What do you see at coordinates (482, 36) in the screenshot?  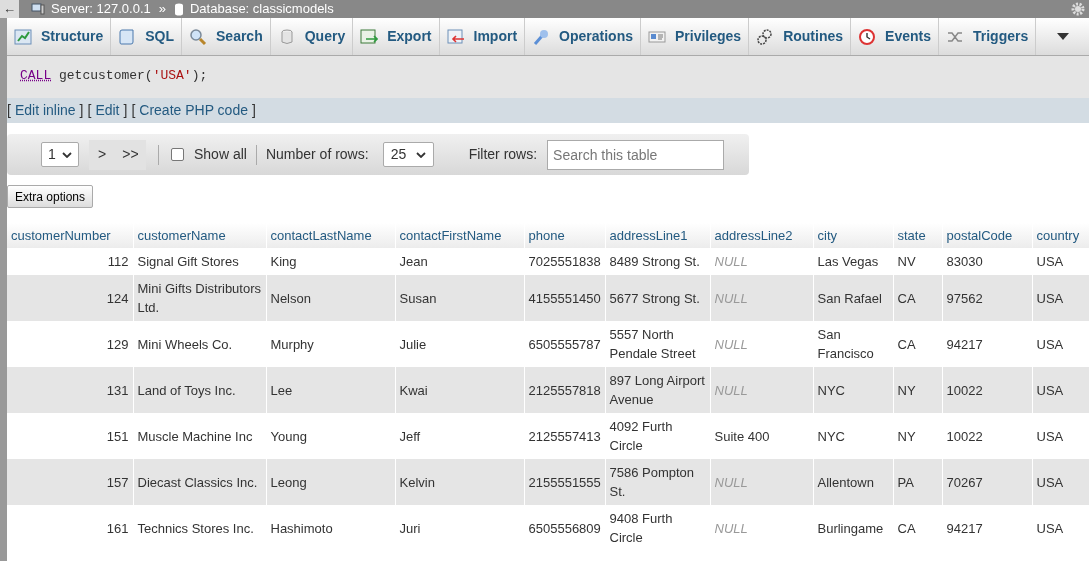 I see `nav-tab: Import` at bounding box center [482, 36].